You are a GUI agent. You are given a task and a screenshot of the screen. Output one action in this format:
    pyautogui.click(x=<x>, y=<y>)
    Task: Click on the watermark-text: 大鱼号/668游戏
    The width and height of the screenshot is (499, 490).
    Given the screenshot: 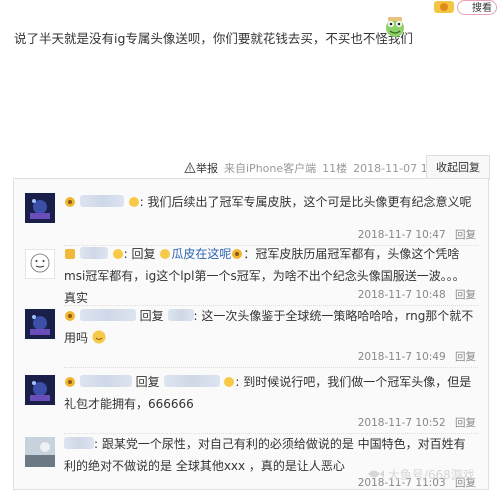 What is the action you would take?
    pyautogui.click(x=431, y=475)
    